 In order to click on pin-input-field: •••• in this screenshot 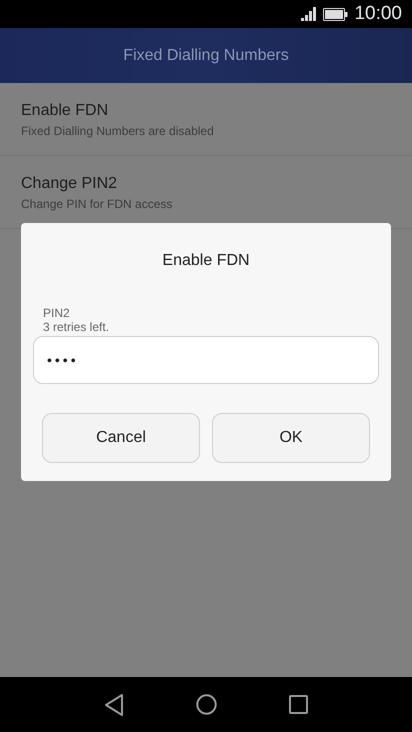, I will do `click(206, 360)`.